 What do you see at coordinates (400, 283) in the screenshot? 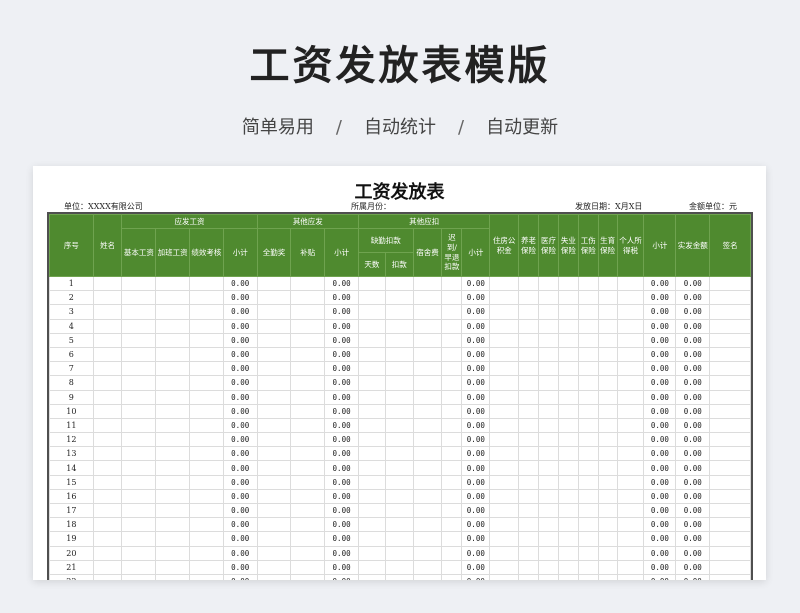
I see `table-row: 1 0.00 0.00 0.00 0.00 0.00` at bounding box center [400, 283].